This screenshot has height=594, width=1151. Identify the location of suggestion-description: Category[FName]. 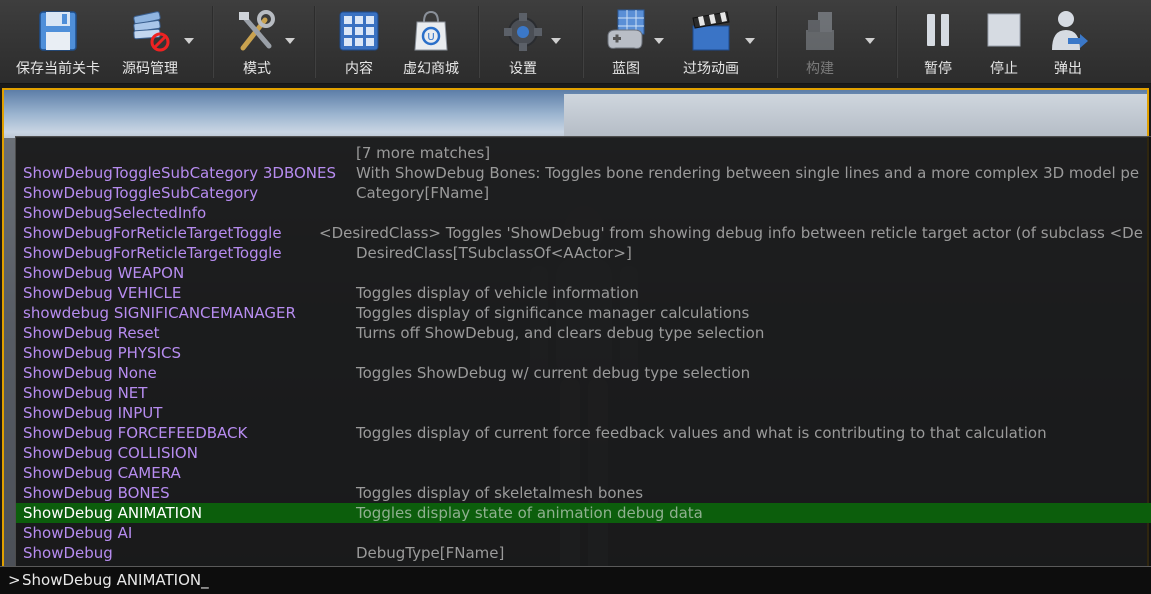
(423, 193).